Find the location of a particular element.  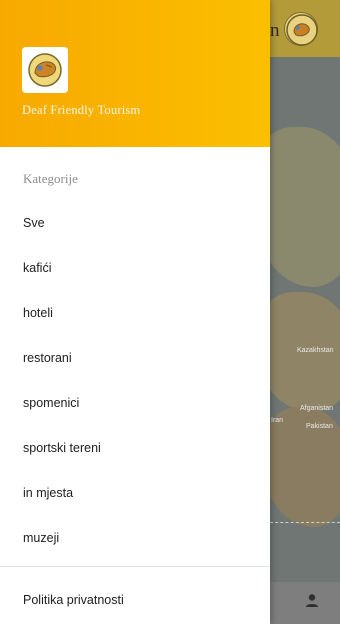

divider is located at coordinates (135, 566).